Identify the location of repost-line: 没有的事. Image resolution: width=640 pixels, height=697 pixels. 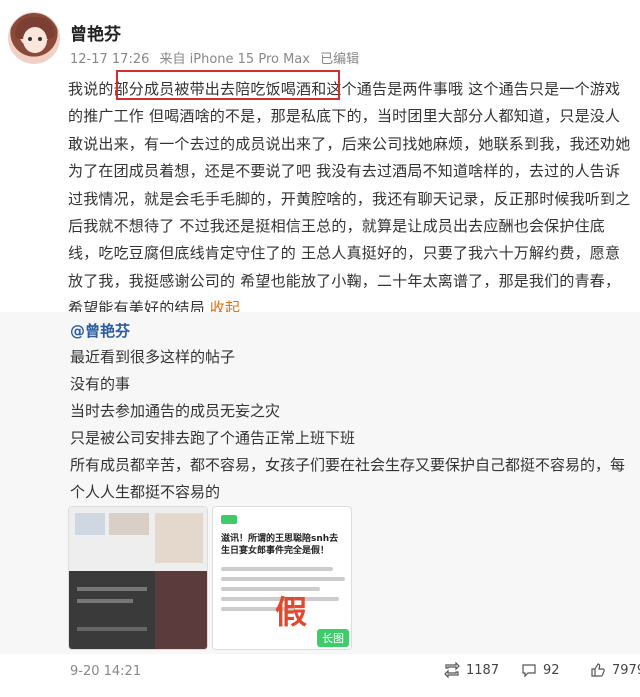
(100, 384).